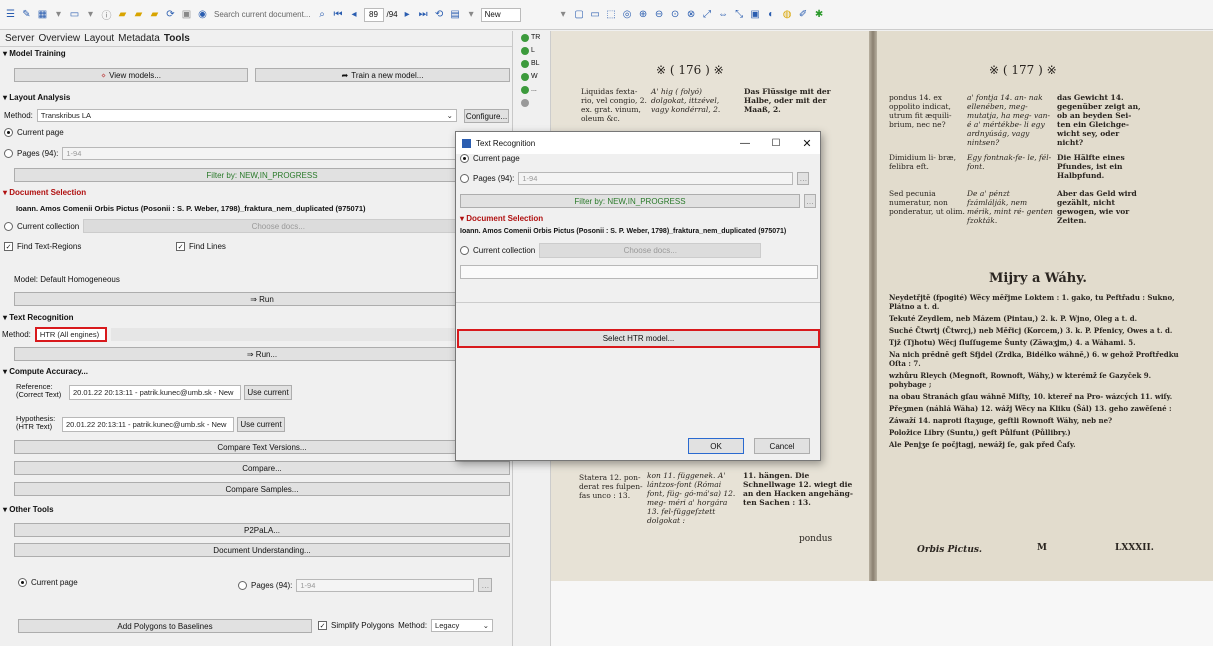 Image resolution: width=1213 pixels, height=646 pixels. Describe the element at coordinates (48, 582) in the screenshot. I see `ot-current-page-row: Current page` at that location.